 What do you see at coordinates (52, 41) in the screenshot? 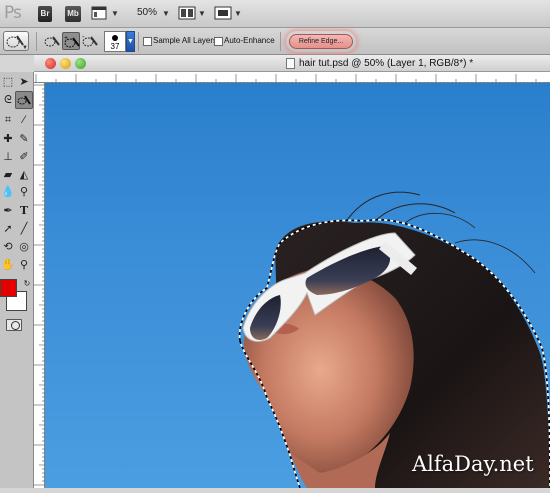
I see `new-selection-icon` at bounding box center [52, 41].